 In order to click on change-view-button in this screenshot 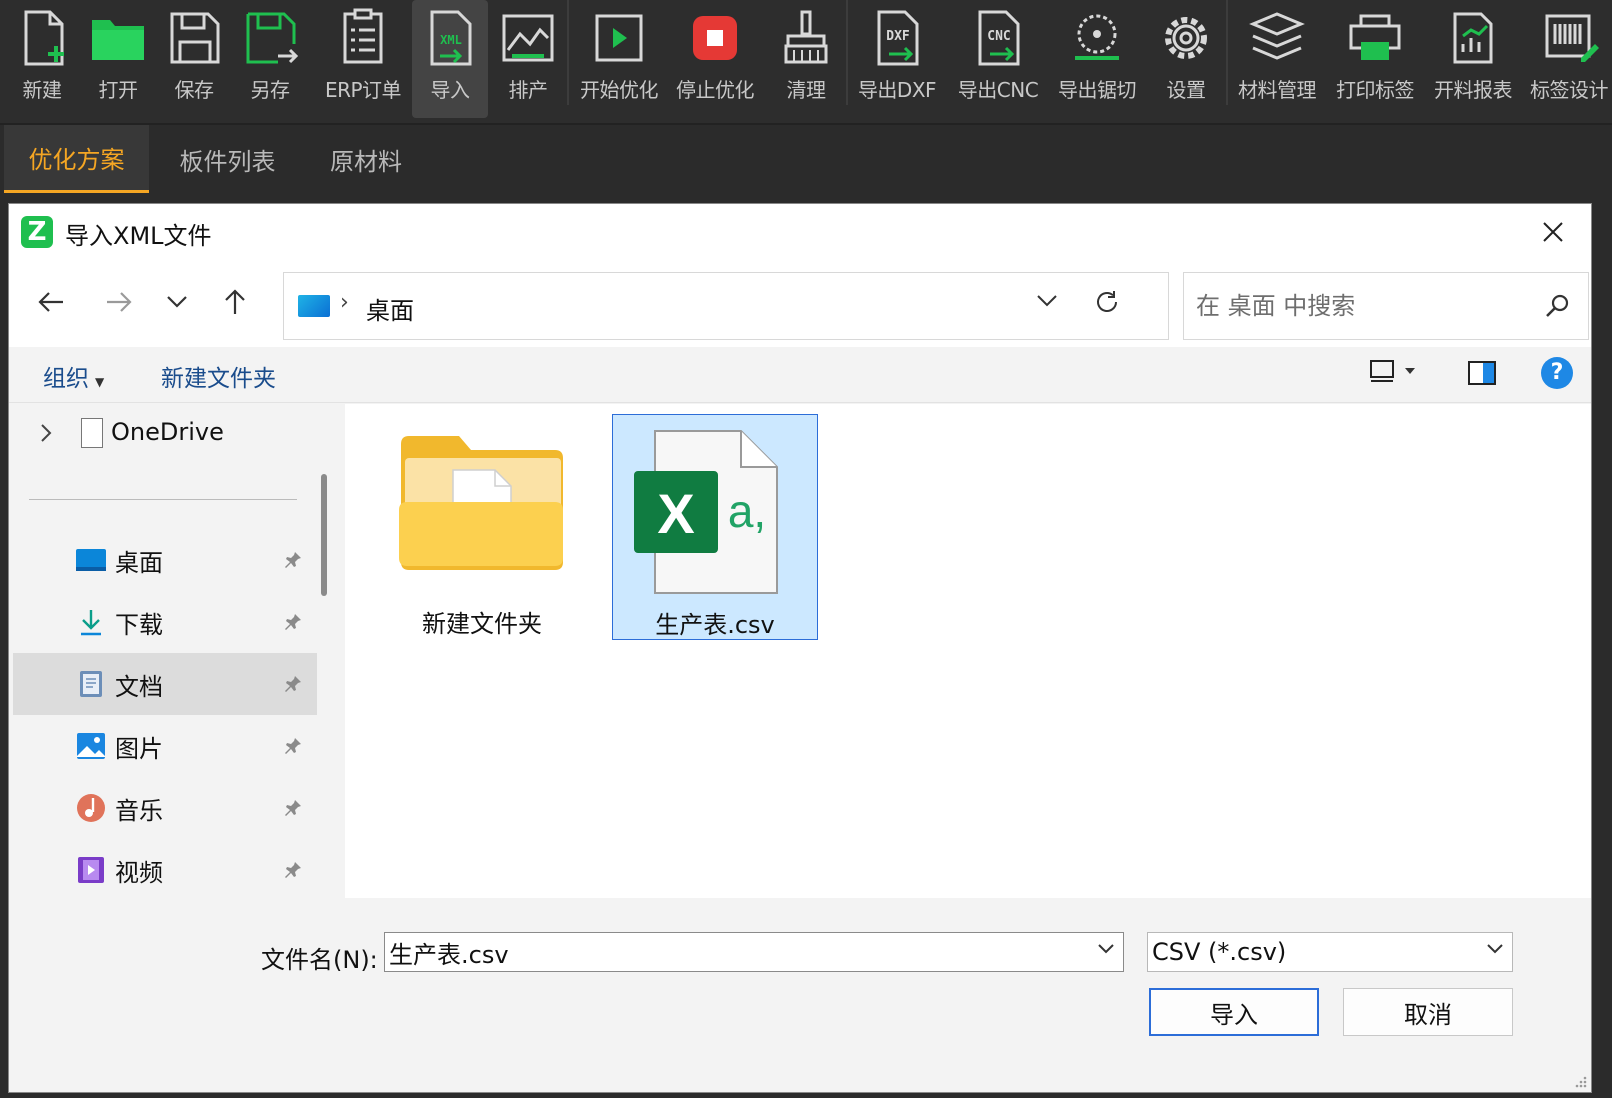, I will do `click(1392, 371)`.